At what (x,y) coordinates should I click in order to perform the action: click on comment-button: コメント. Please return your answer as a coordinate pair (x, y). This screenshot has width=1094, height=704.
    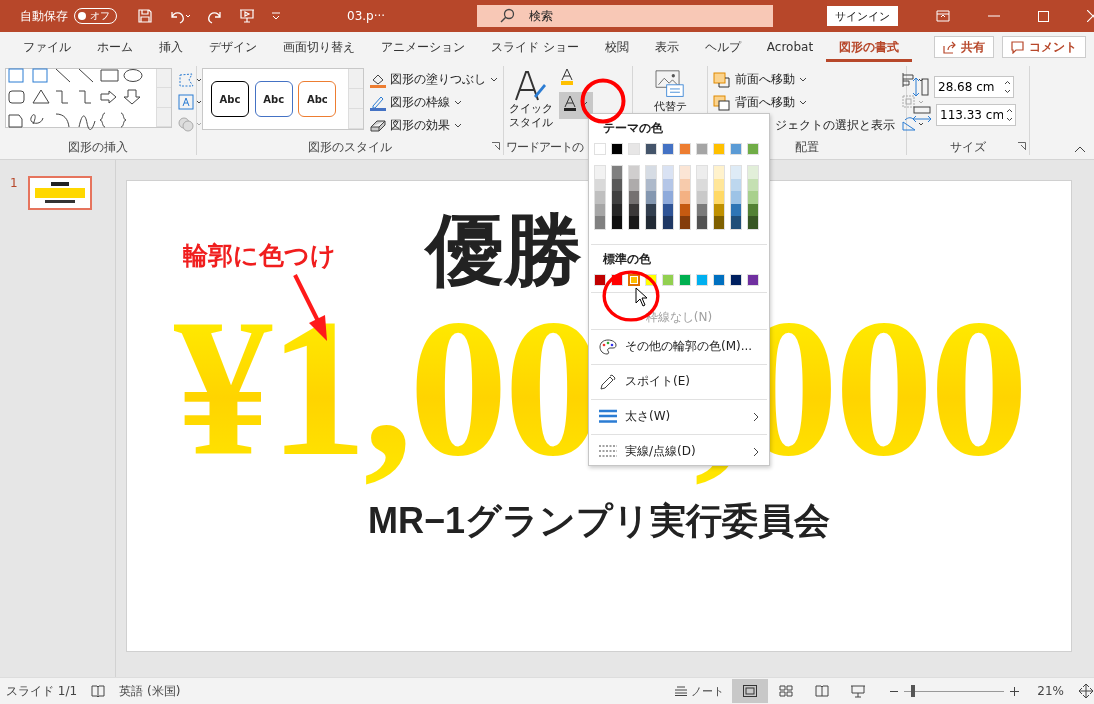
    Looking at the image, I should click on (1044, 47).